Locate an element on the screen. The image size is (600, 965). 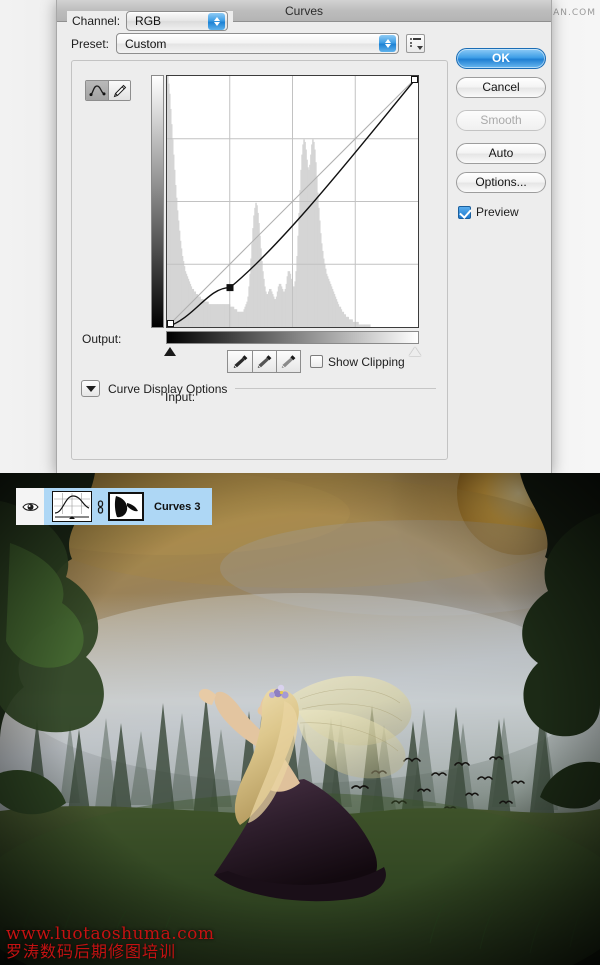
curve-plot-svg is located at coordinates (292, 201).